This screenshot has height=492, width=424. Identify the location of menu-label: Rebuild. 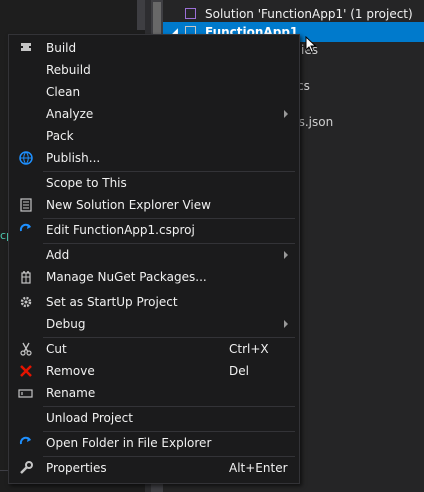
(68, 70).